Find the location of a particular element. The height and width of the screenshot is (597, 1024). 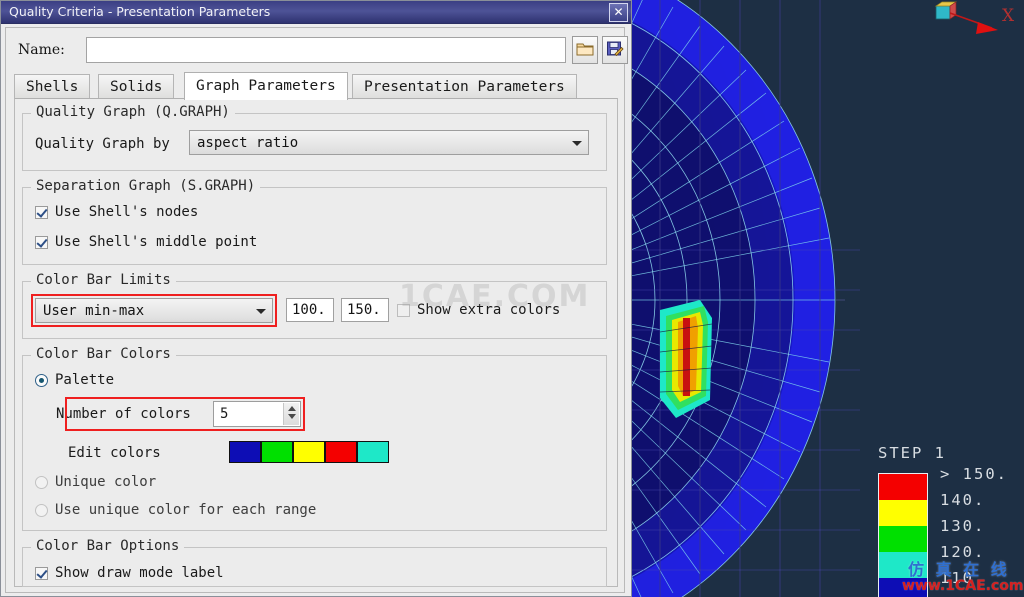

name-row: Name: is located at coordinates (321, 51).